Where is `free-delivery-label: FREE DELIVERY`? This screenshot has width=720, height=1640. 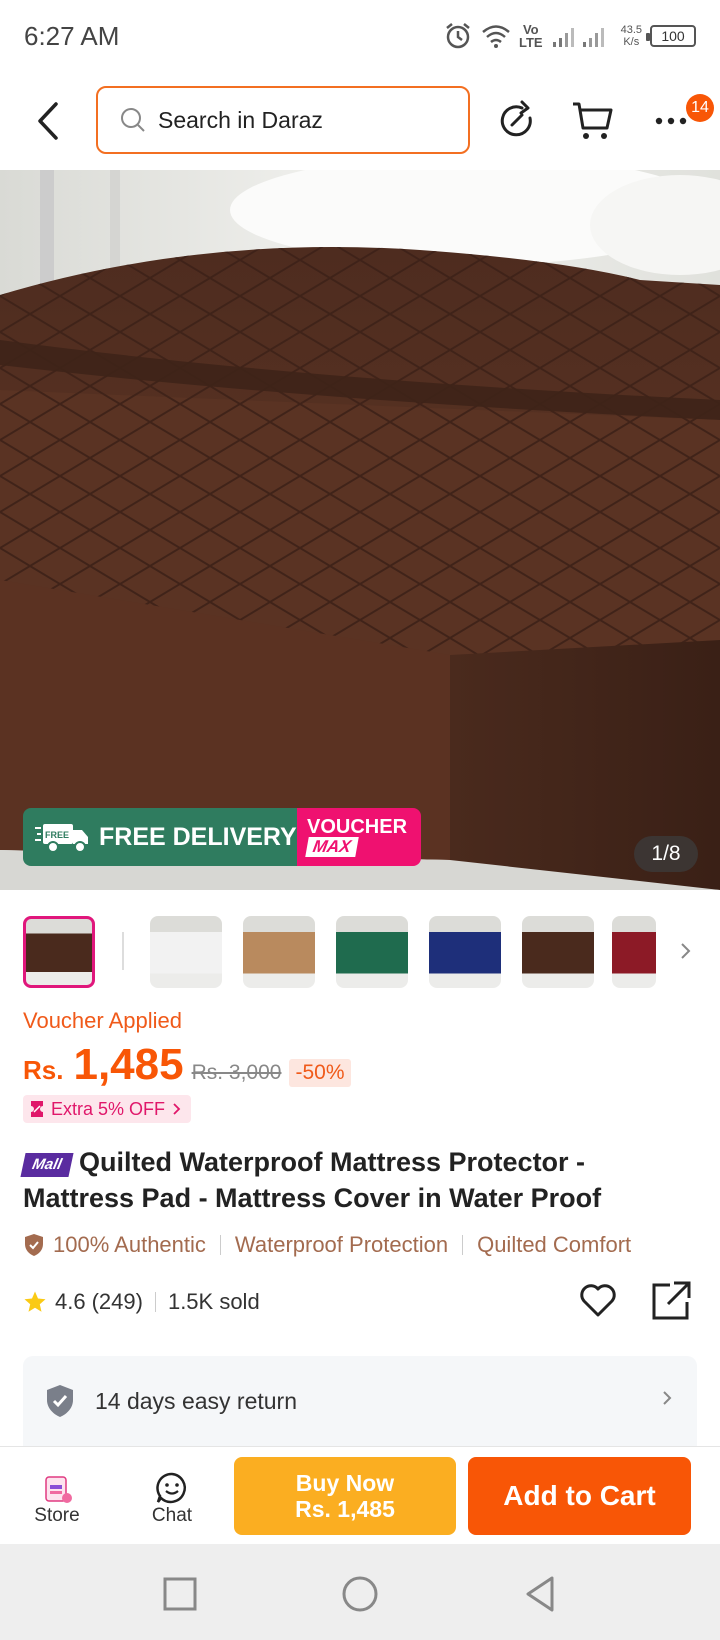
free-delivery-label: FREE DELIVERY is located at coordinates (198, 836).